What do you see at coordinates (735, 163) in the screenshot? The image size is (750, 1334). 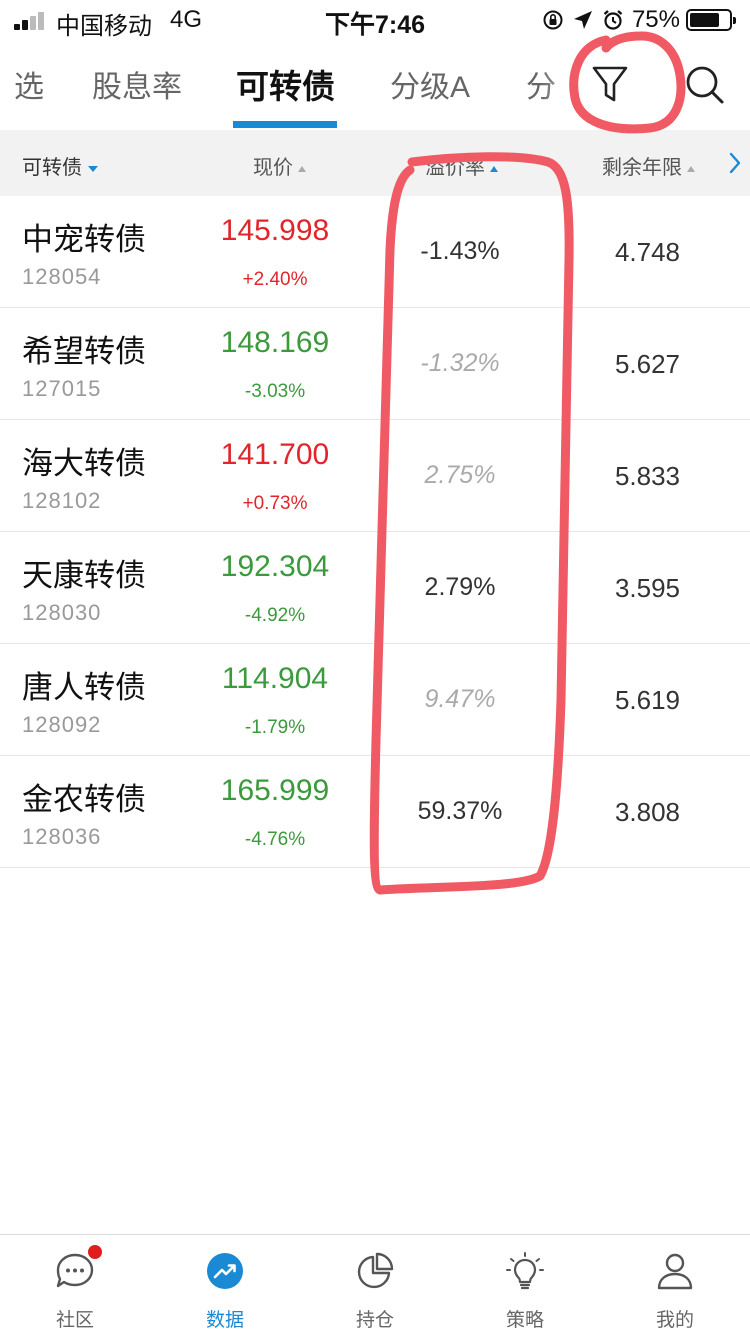 I see `chevron-right-icon` at bounding box center [735, 163].